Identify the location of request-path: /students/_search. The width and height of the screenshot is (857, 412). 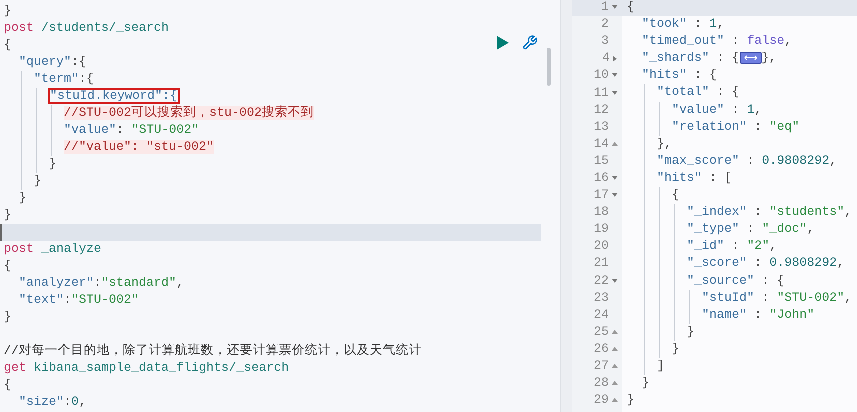
(106, 28).